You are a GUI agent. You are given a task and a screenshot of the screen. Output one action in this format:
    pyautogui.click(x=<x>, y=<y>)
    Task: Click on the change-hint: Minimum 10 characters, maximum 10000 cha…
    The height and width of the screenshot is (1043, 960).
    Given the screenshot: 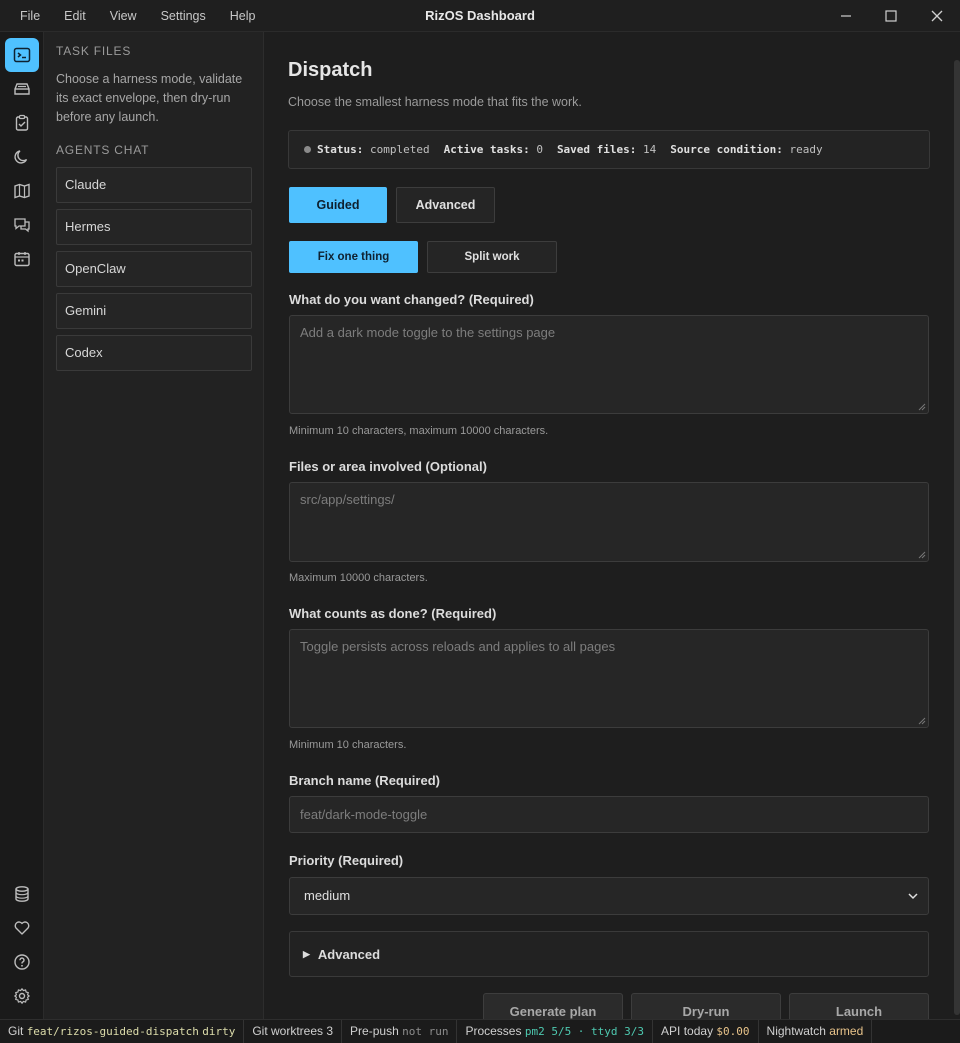 What is the action you would take?
    pyautogui.click(x=419, y=431)
    